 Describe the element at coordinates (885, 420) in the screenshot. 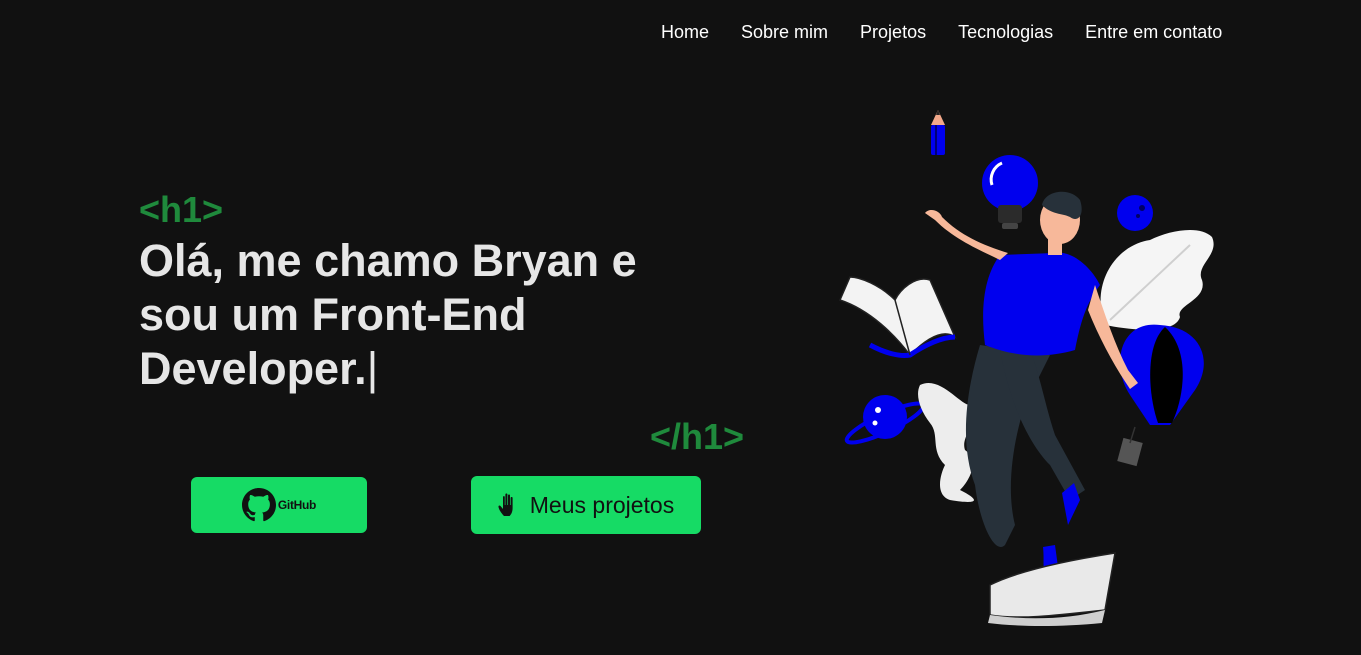

I see `planet-icon` at that location.